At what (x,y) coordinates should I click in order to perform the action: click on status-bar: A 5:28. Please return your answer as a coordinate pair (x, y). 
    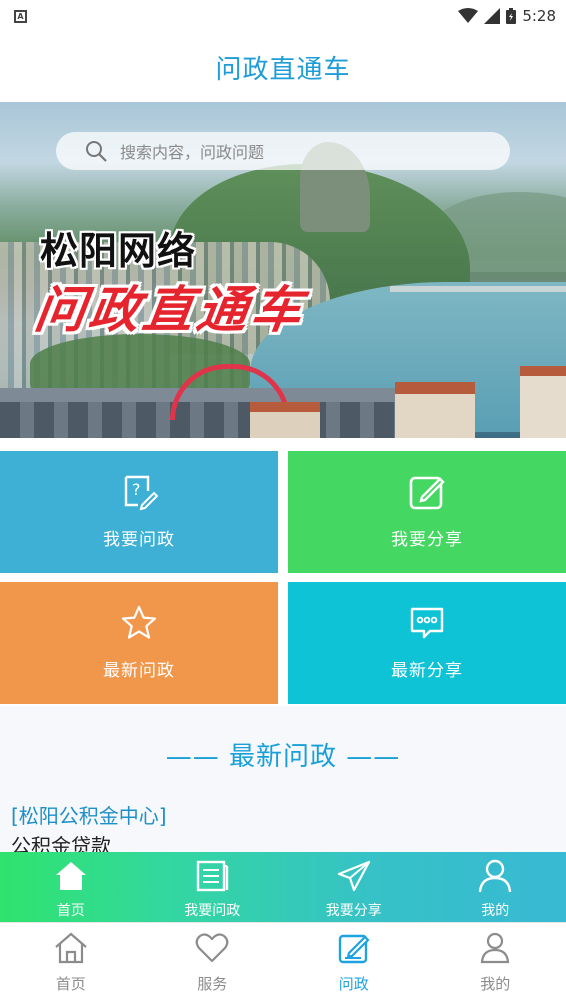
    Looking at the image, I should click on (283, 16).